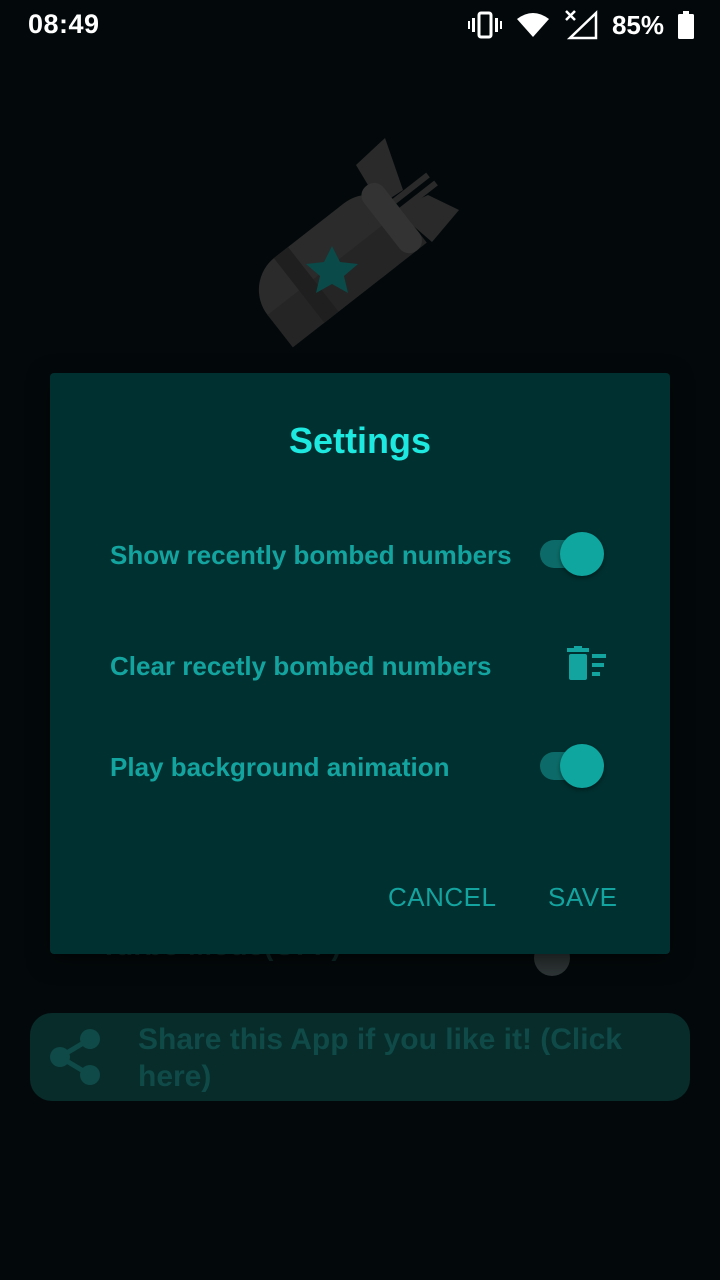 This screenshot has width=720, height=1280. I want to click on dialog-title: Settings, so click(359, 440).